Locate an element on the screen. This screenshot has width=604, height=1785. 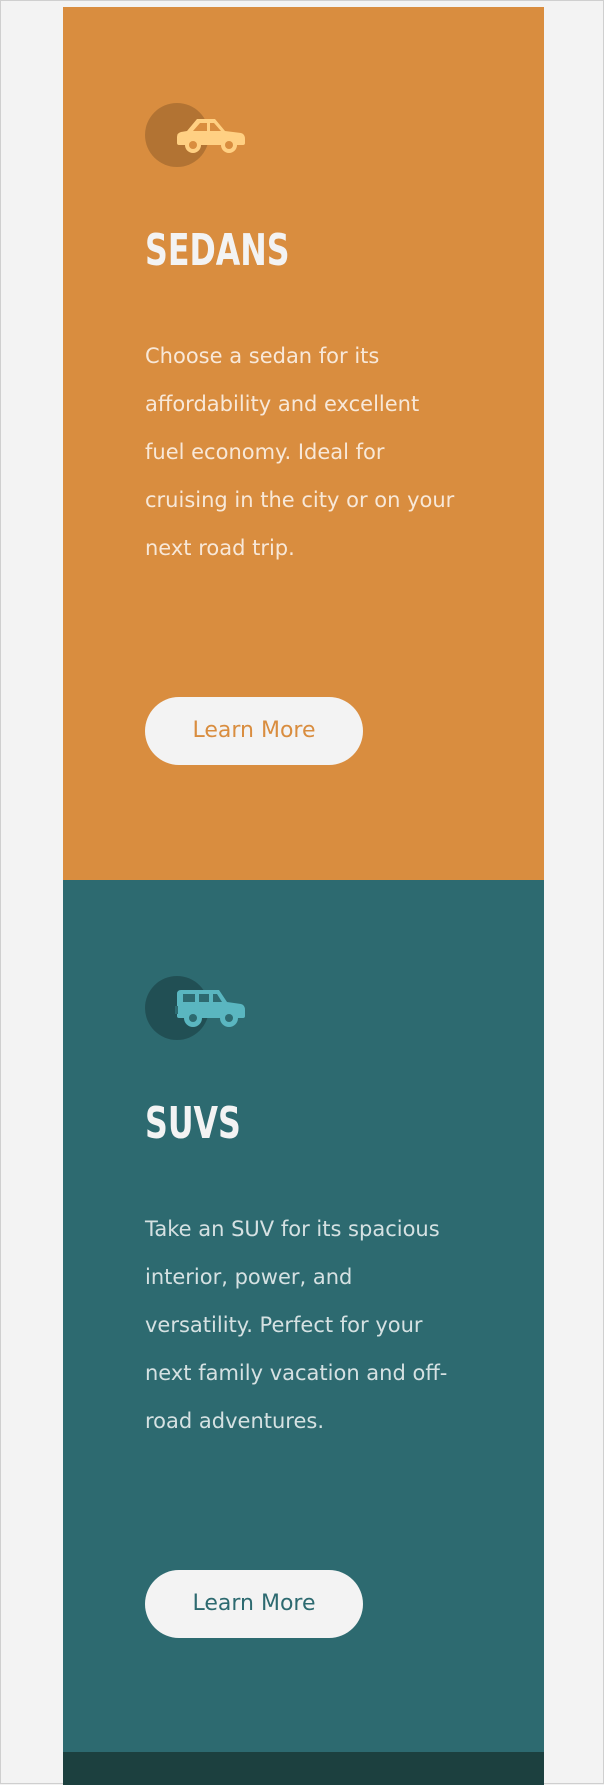
card-title: SUVS is located at coordinates (193, 1123).